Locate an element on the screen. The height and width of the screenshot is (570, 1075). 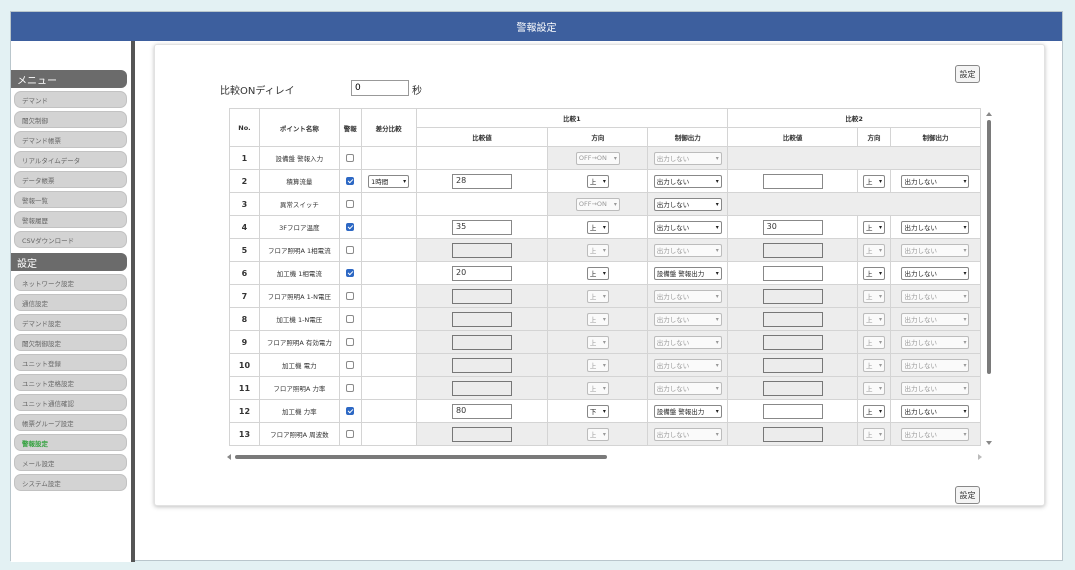
sidebar-item-settings-9: メール設定 is located at coordinates (70, 462).